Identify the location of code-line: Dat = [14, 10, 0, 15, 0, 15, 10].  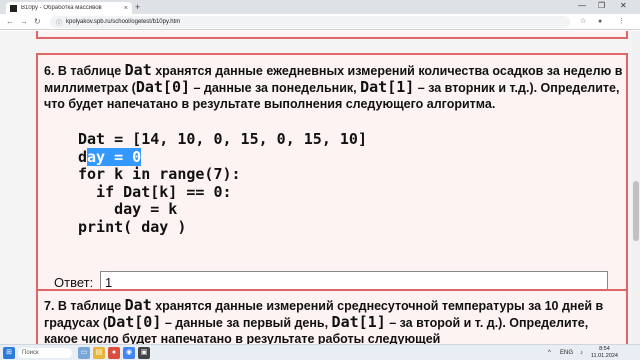
(222, 139).